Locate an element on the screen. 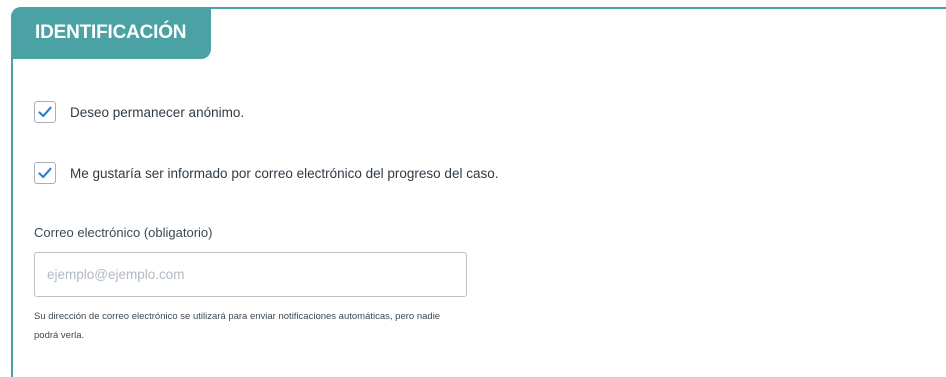 This screenshot has width=946, height=377. email-field-label: Correo electrónico (obligatorio) is located at coordinates (123, 232).